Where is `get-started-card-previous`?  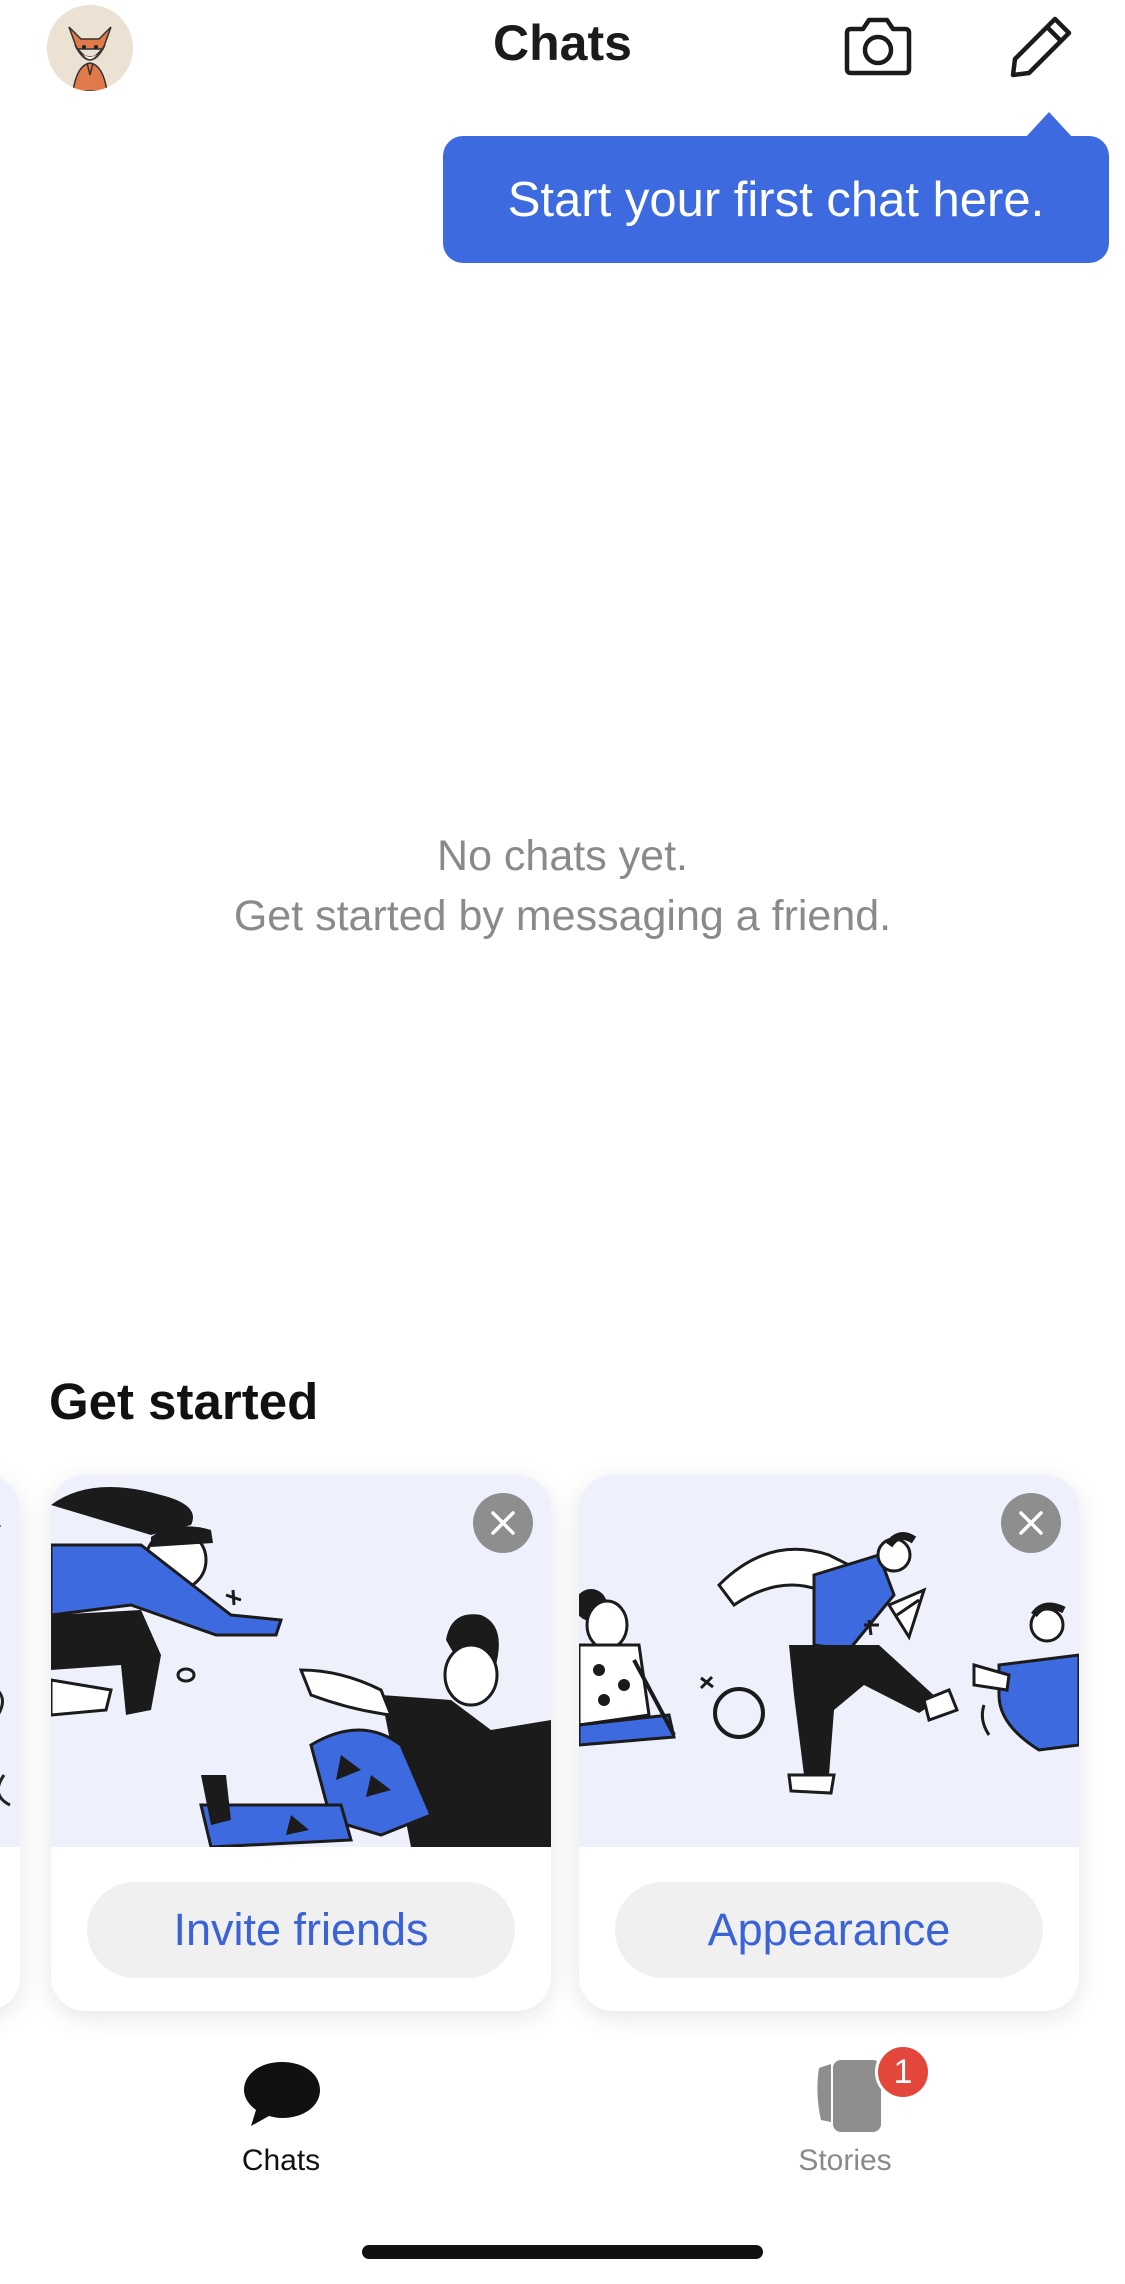 get-started-card-previous is located at coordinates (10, 1743).